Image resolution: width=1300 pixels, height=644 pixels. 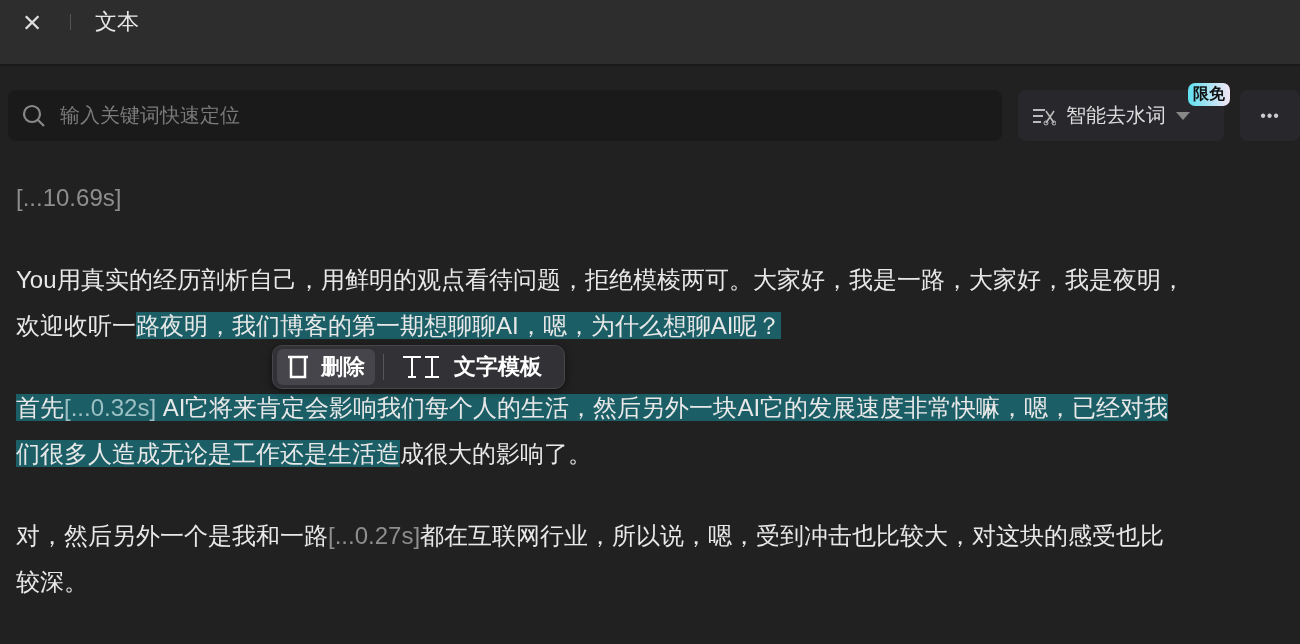 I want to click on transcript-text: 都在互联网行业，所以说，嗯，受到冲击也比较大，对这块的感受也比, so click(x=792, y=535).